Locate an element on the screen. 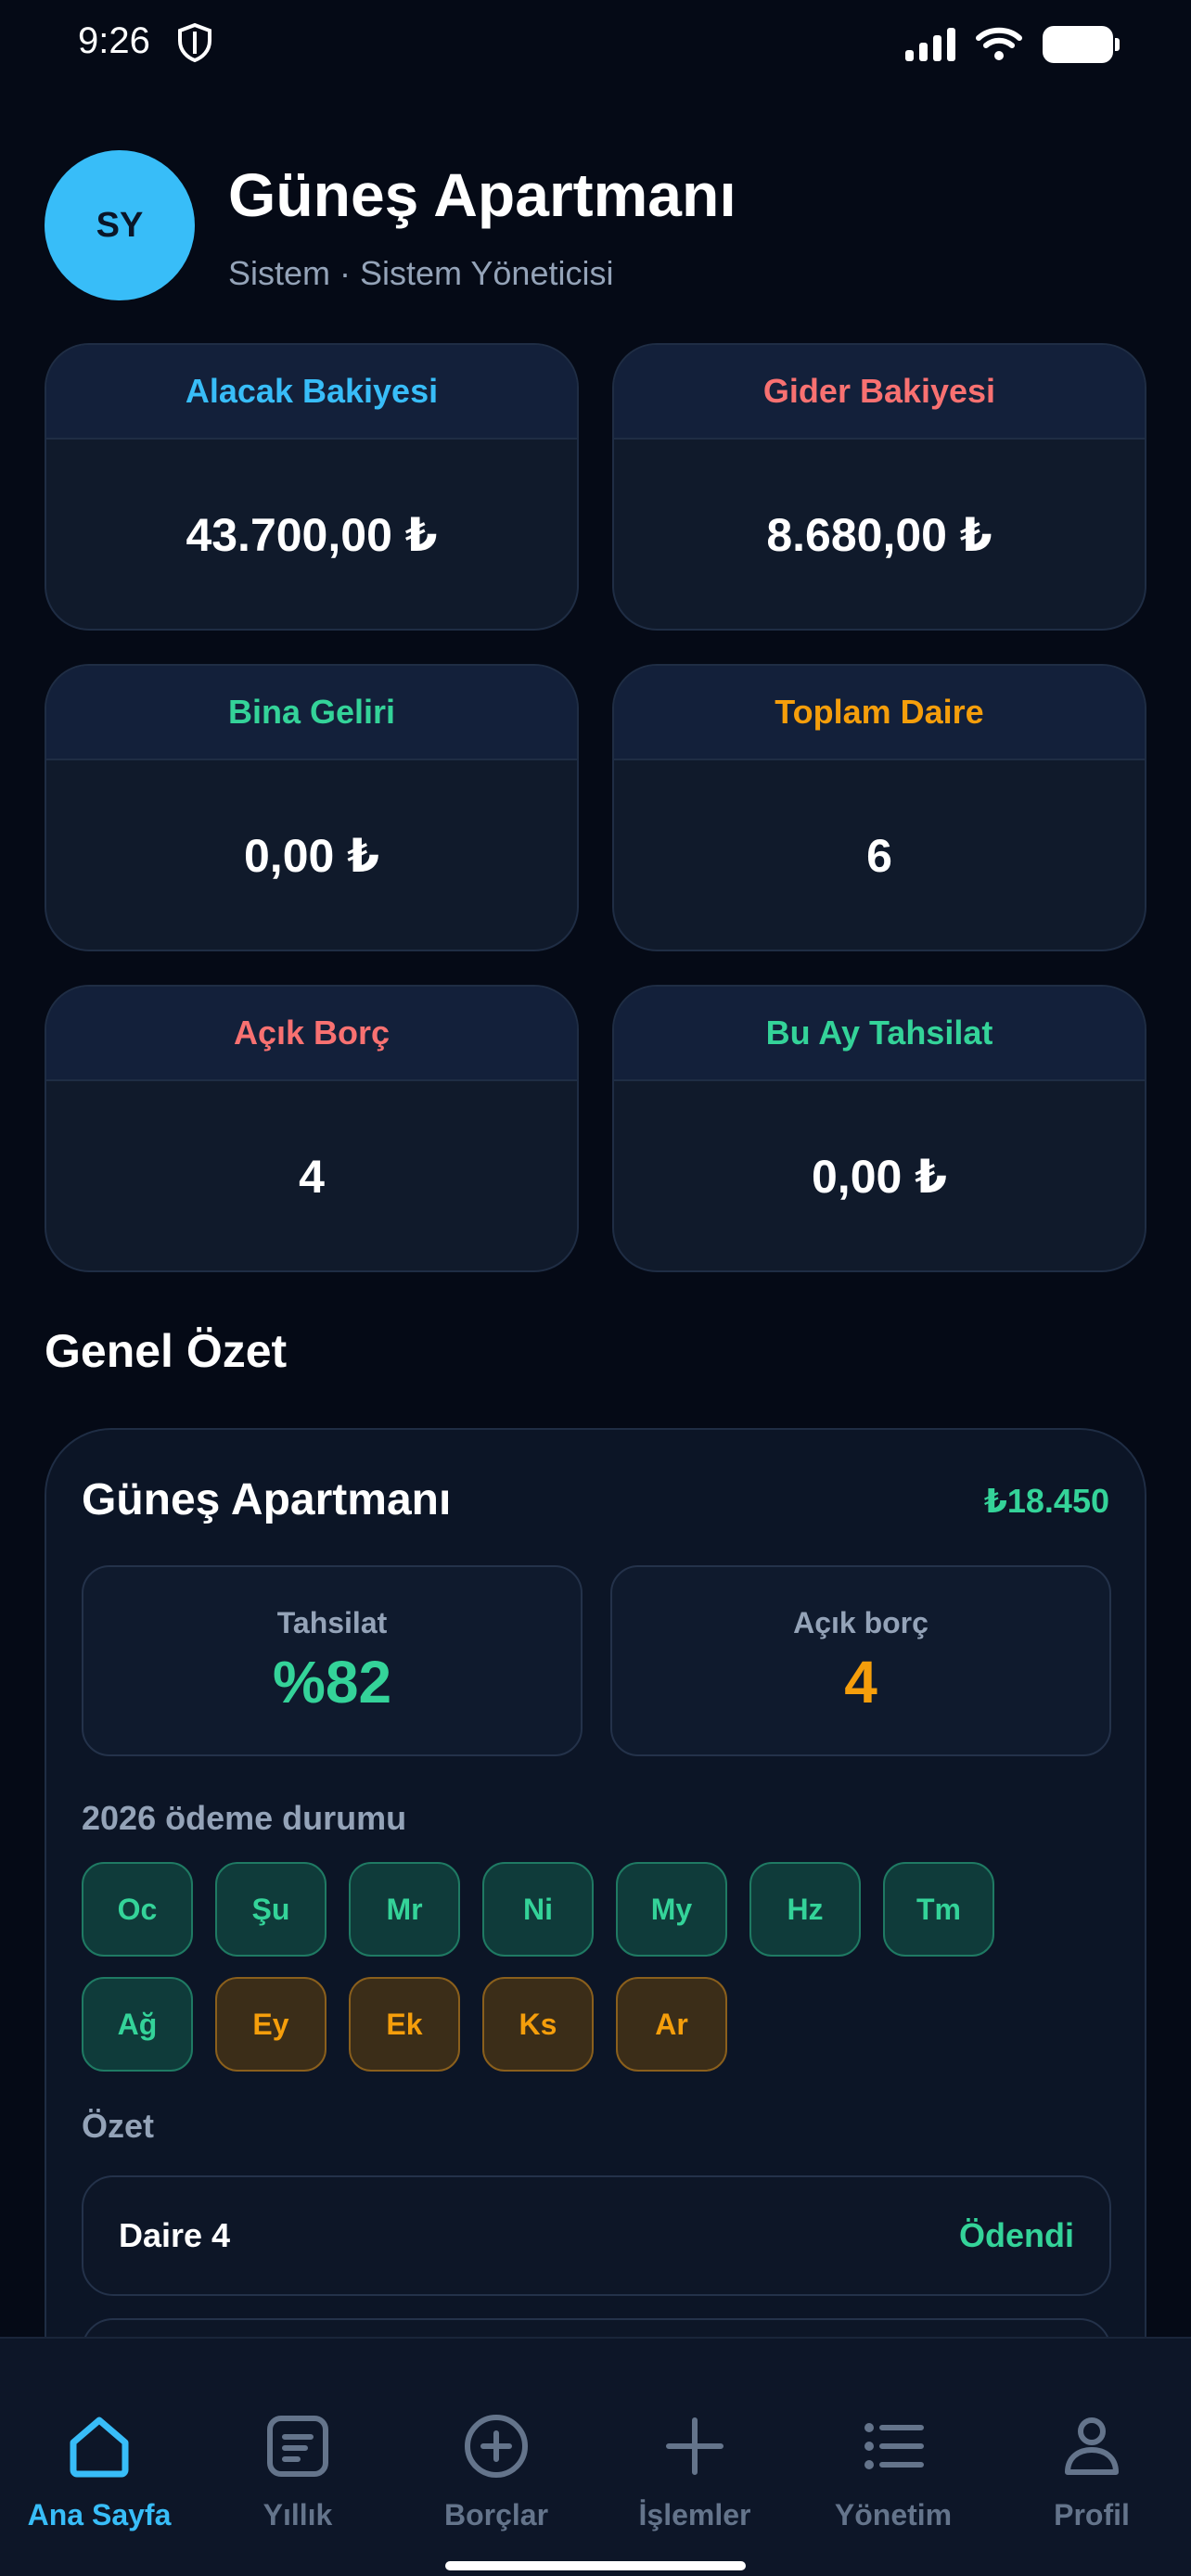  summary-status: Ödendi is located at coordinates (1016, 2235).